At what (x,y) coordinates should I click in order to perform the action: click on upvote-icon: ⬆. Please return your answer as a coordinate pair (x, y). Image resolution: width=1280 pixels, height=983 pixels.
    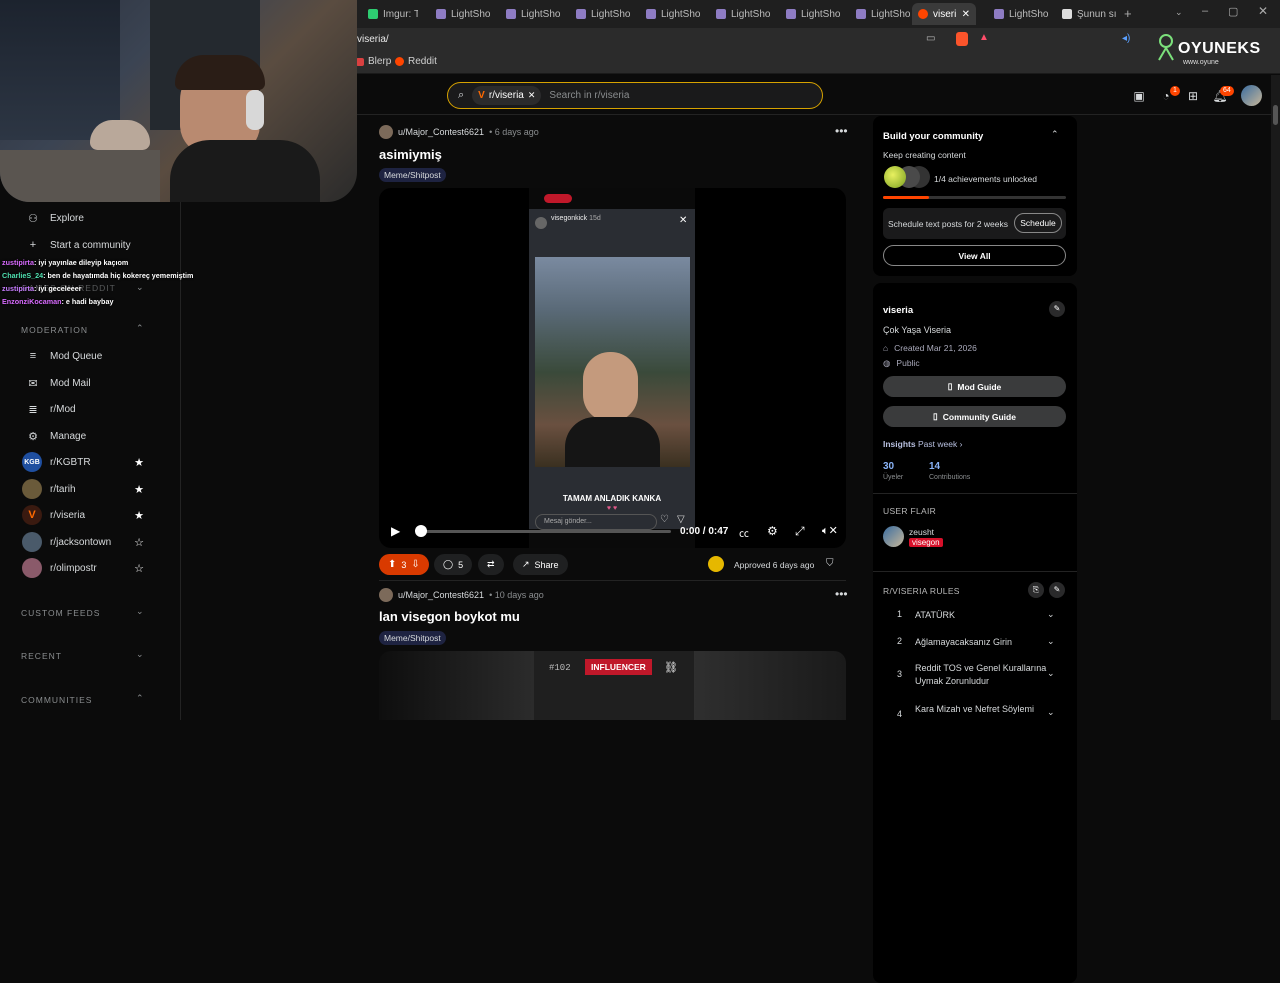
    Looking at the image, I should click on (392, 564).